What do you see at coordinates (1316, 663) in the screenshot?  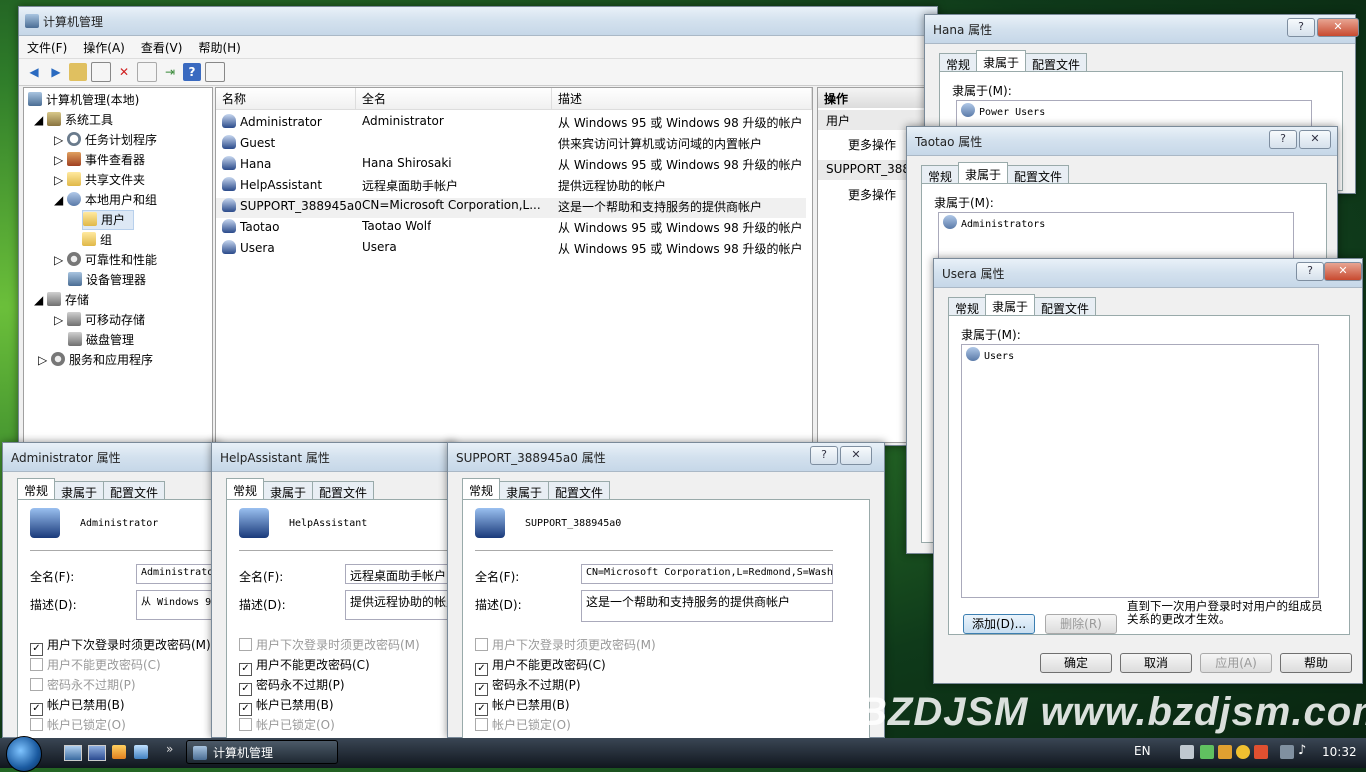 I see `help-dialog-button: 帮助` at bounding box center [1316, 663].